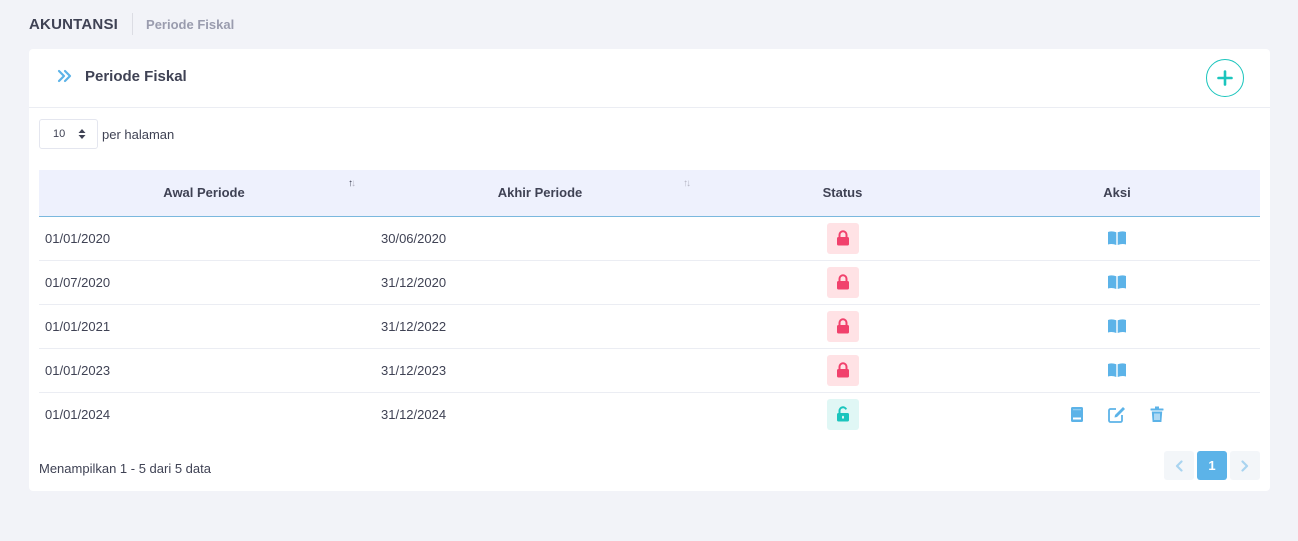  I want to click on table-row: 01/01/2024 31/12/2024, so click(649, 414).